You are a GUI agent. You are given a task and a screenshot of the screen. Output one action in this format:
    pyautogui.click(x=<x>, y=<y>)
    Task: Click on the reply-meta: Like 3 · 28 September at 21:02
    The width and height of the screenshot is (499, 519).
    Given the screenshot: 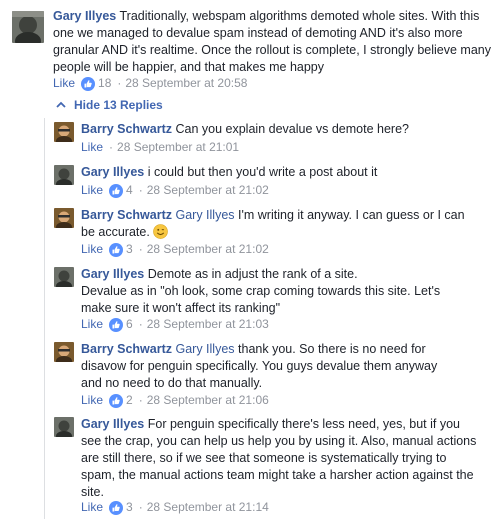 What is the action you would take?
    pyautogui.click(x=175, y=249)
    